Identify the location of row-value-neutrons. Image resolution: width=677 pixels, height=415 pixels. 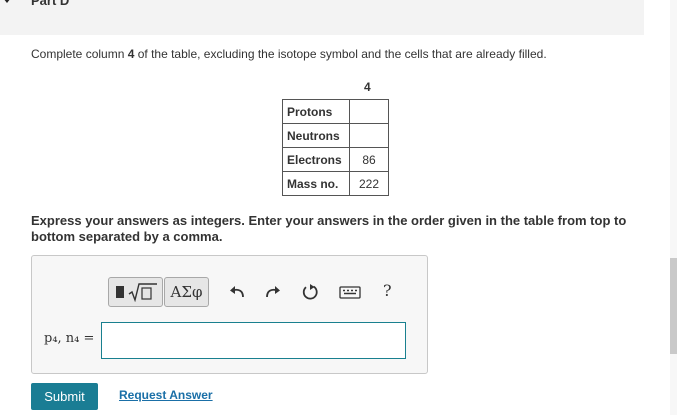
(369, 135).